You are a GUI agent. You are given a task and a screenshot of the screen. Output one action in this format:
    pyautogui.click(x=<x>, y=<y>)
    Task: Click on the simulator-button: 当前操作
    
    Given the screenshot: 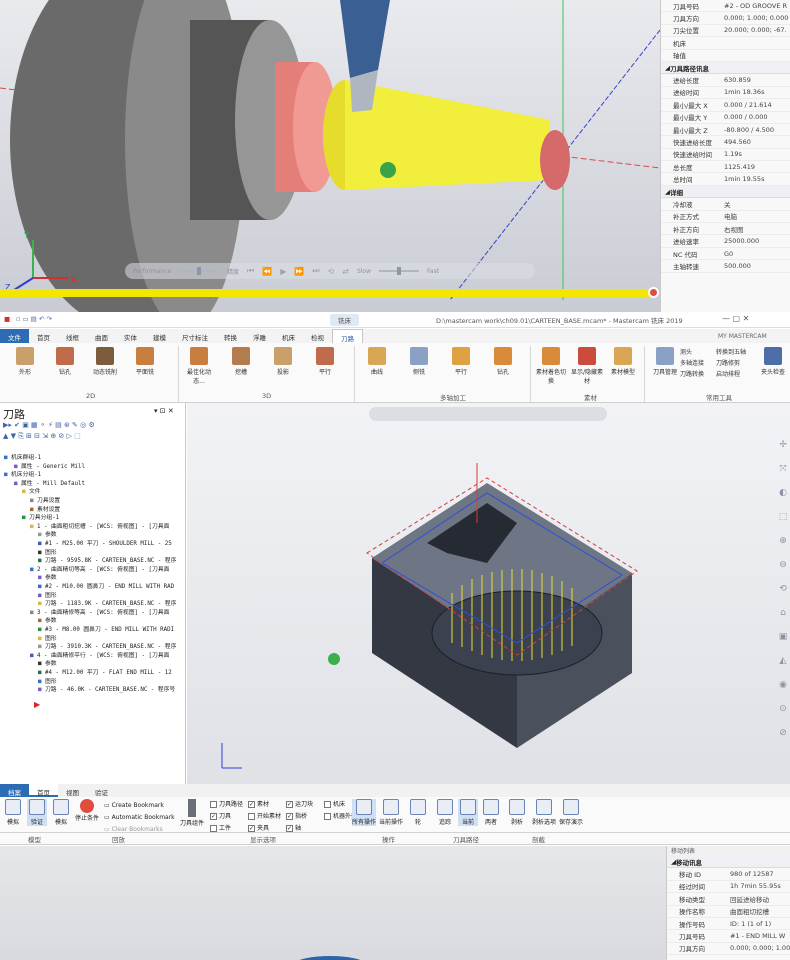 What is the action you would take?
    pyautogui.click(x=391, y=812)
    